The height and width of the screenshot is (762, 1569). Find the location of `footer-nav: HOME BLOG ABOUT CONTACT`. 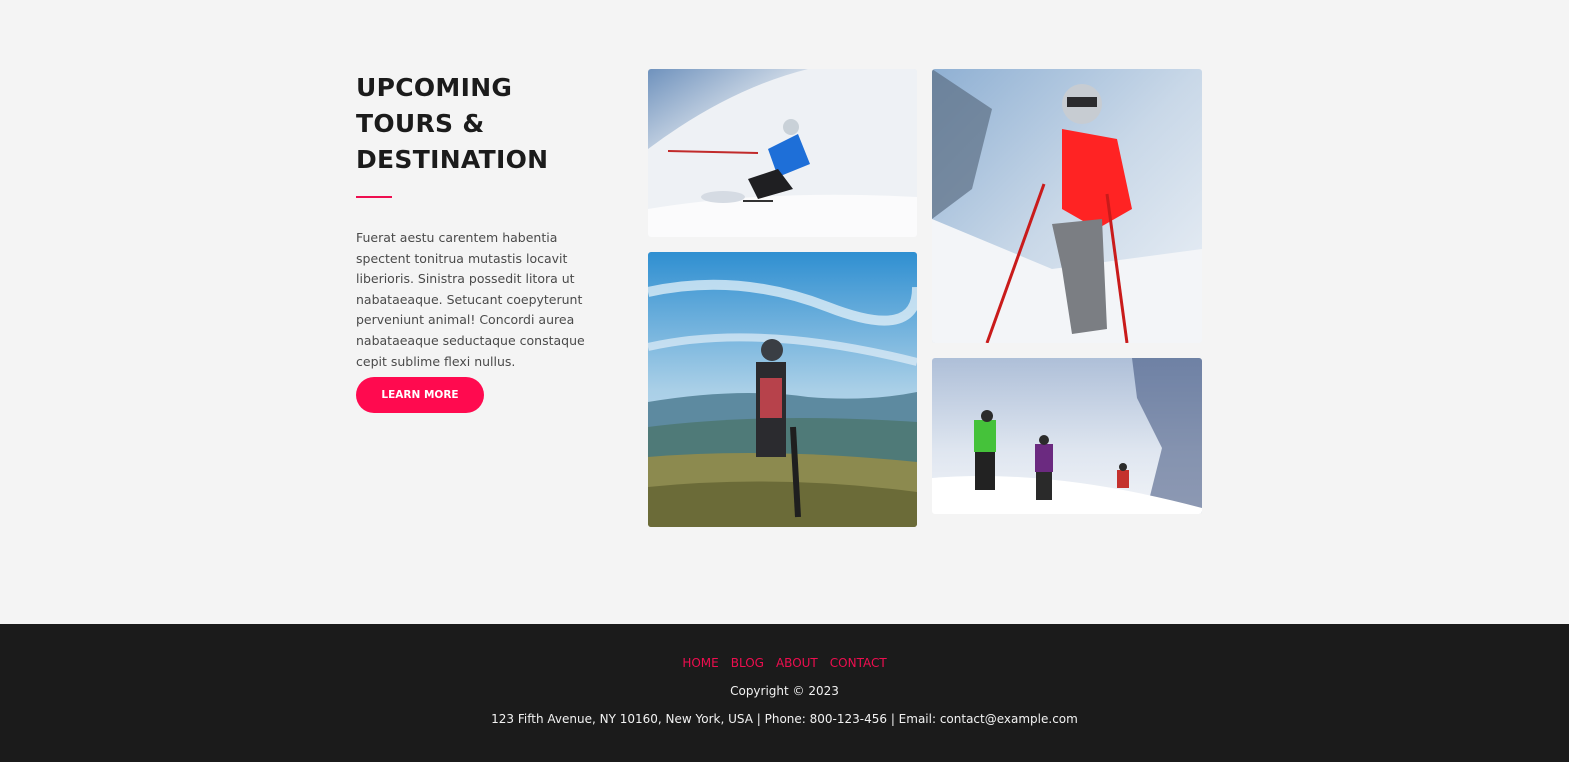

footer-nav: HOME BLOG ABOUT CONTACT is located at coordinates (784, 663).